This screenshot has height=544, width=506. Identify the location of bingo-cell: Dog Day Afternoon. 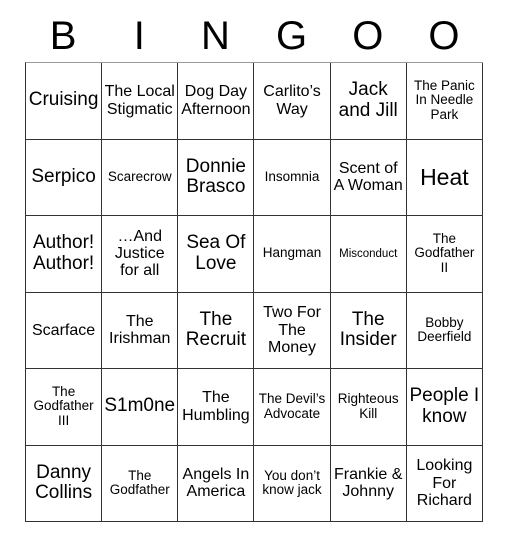
(216, 101).